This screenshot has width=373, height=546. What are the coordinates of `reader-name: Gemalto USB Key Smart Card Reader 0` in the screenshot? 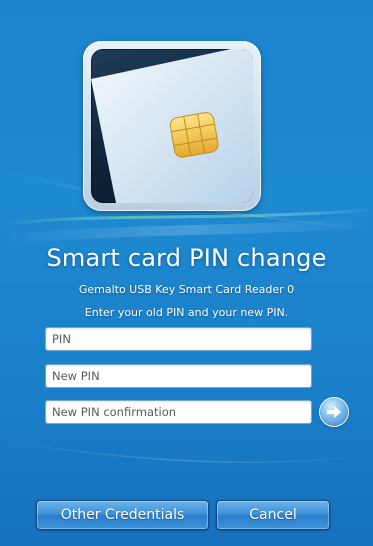 It's located at (186, 289).